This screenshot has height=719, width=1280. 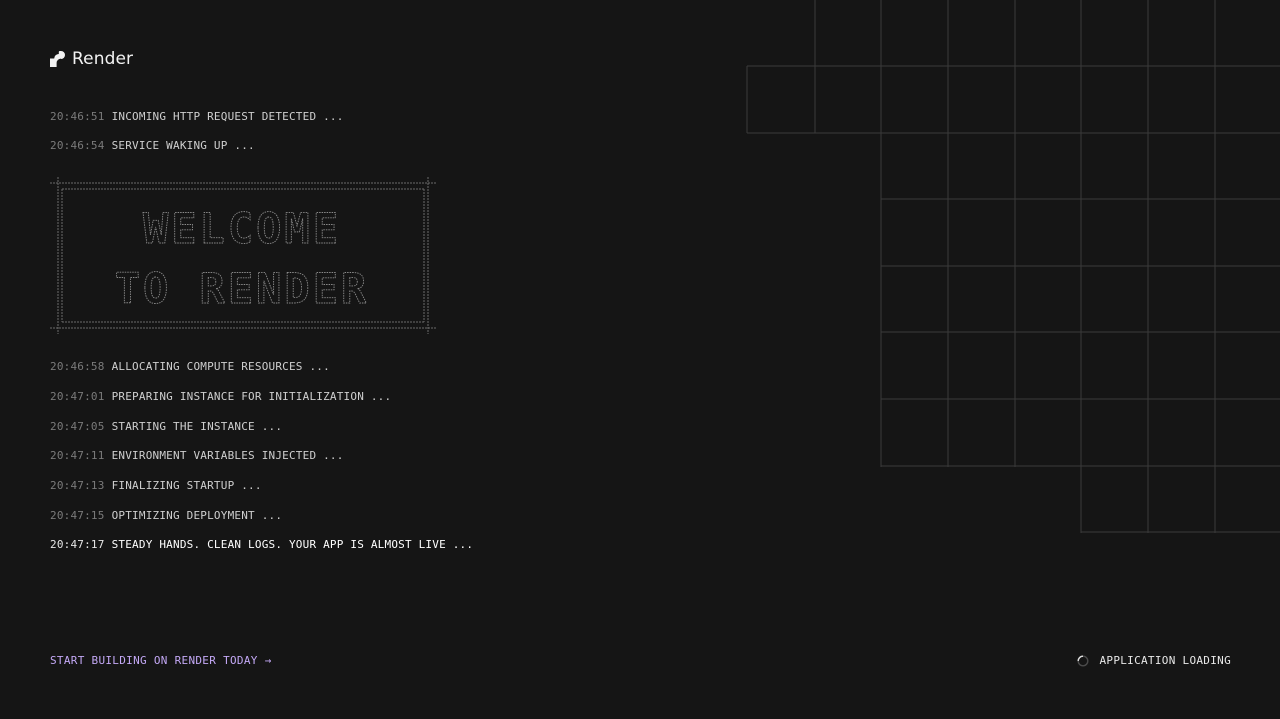 What do you see at coordinates (77, 455) in the screenshot?
I see `log-timestamp: 20:47:11` at bounding box center [77, 455].